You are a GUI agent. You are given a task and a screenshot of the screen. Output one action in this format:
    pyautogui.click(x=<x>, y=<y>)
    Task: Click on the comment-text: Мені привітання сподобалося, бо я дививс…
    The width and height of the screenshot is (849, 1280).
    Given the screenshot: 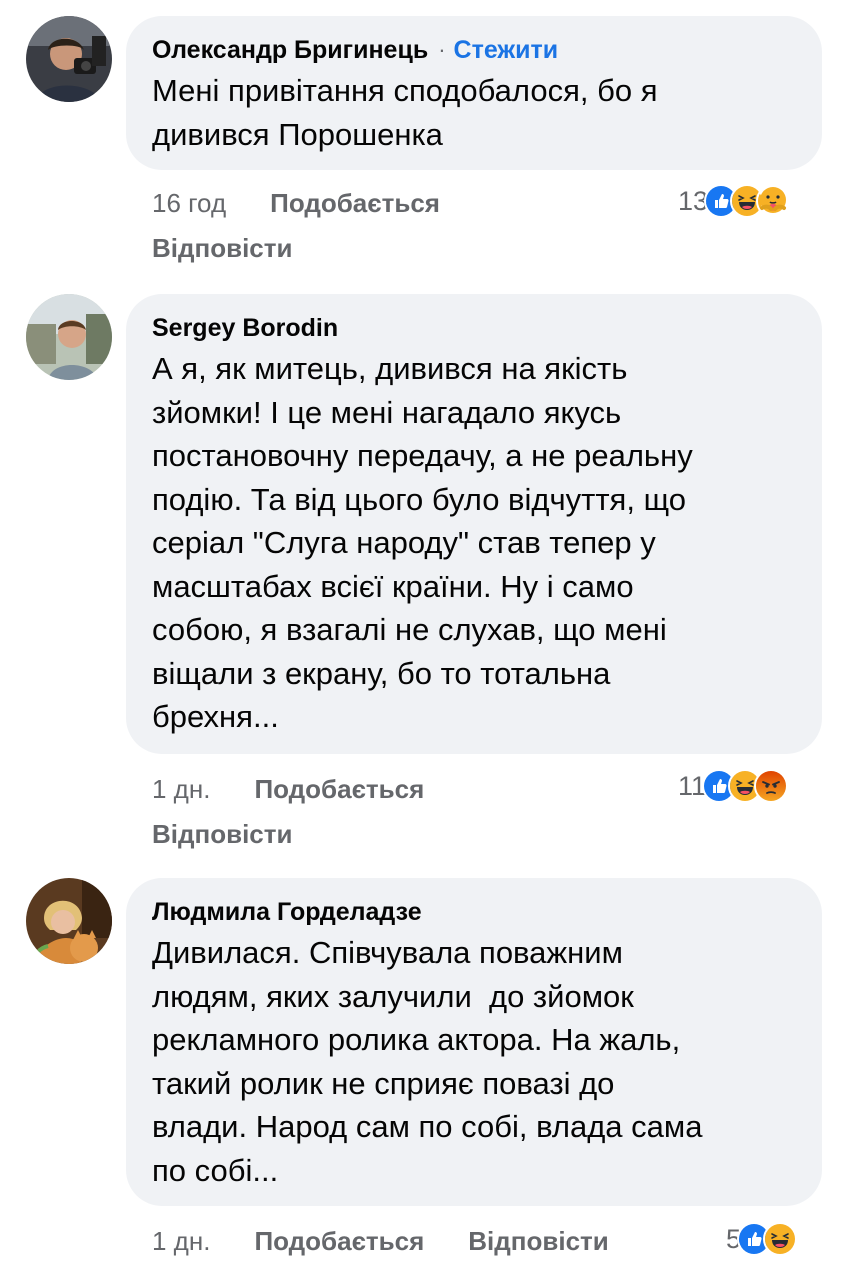 What is the action you would take?
    pyautogui.click(x=405, y=112)
    